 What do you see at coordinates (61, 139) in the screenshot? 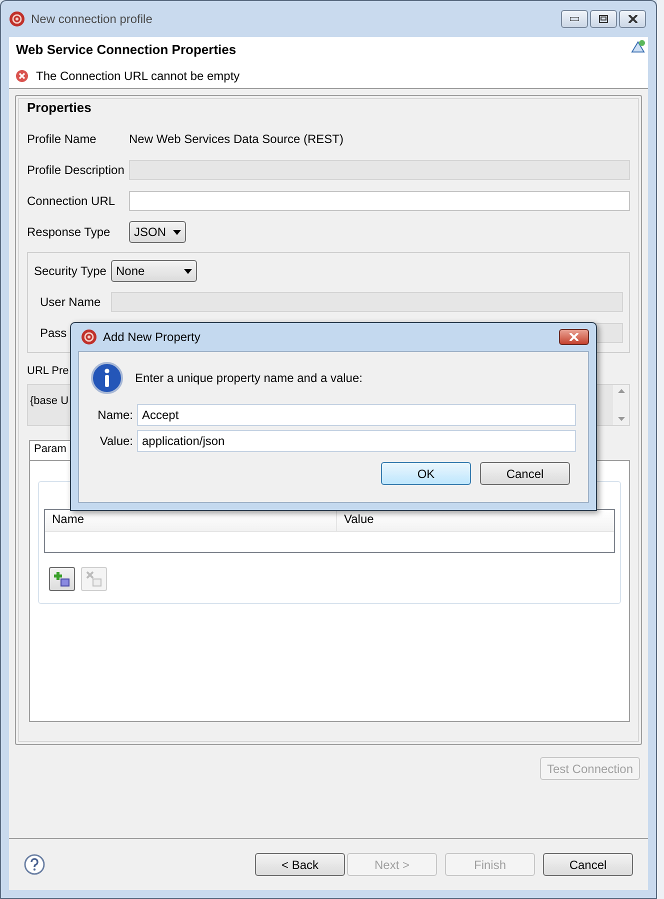
I see `field-label: Profile Name` at bounding box center [61, 139].